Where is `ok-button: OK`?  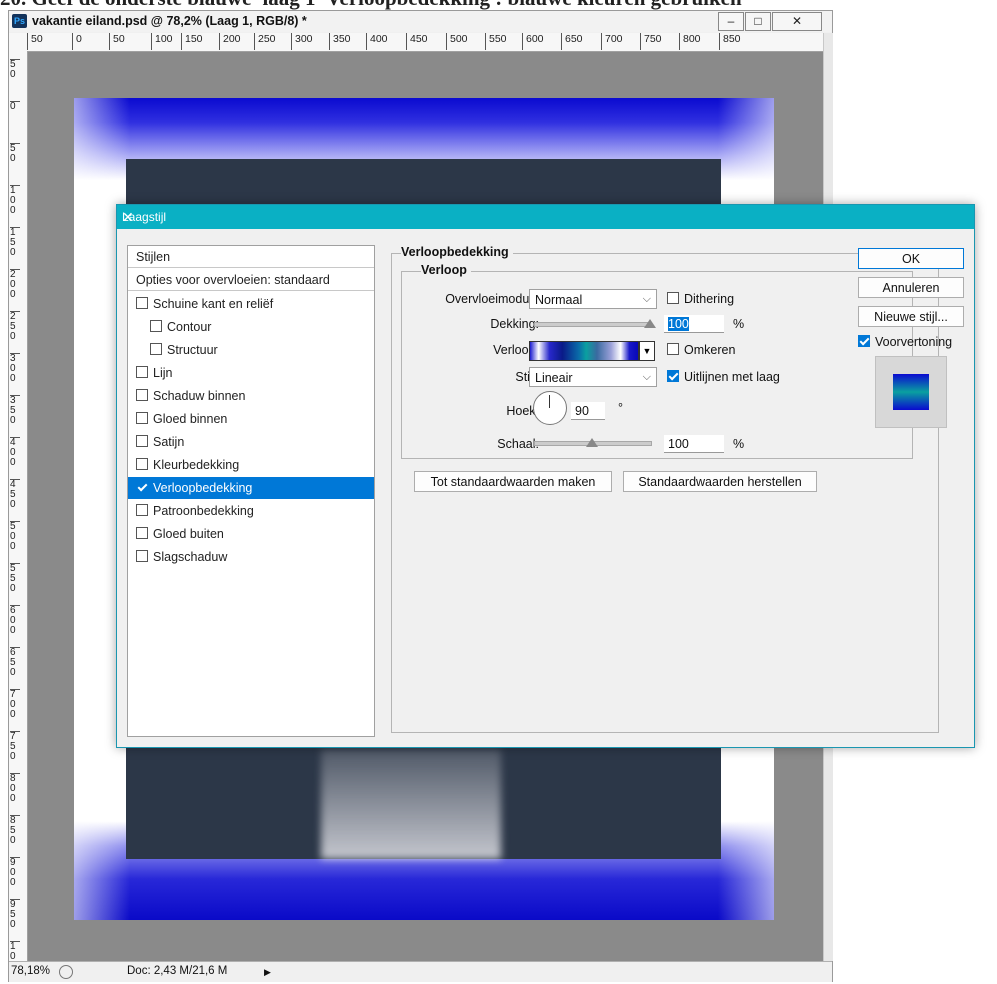 ok-button: OK is located at coordinates (911, 258).